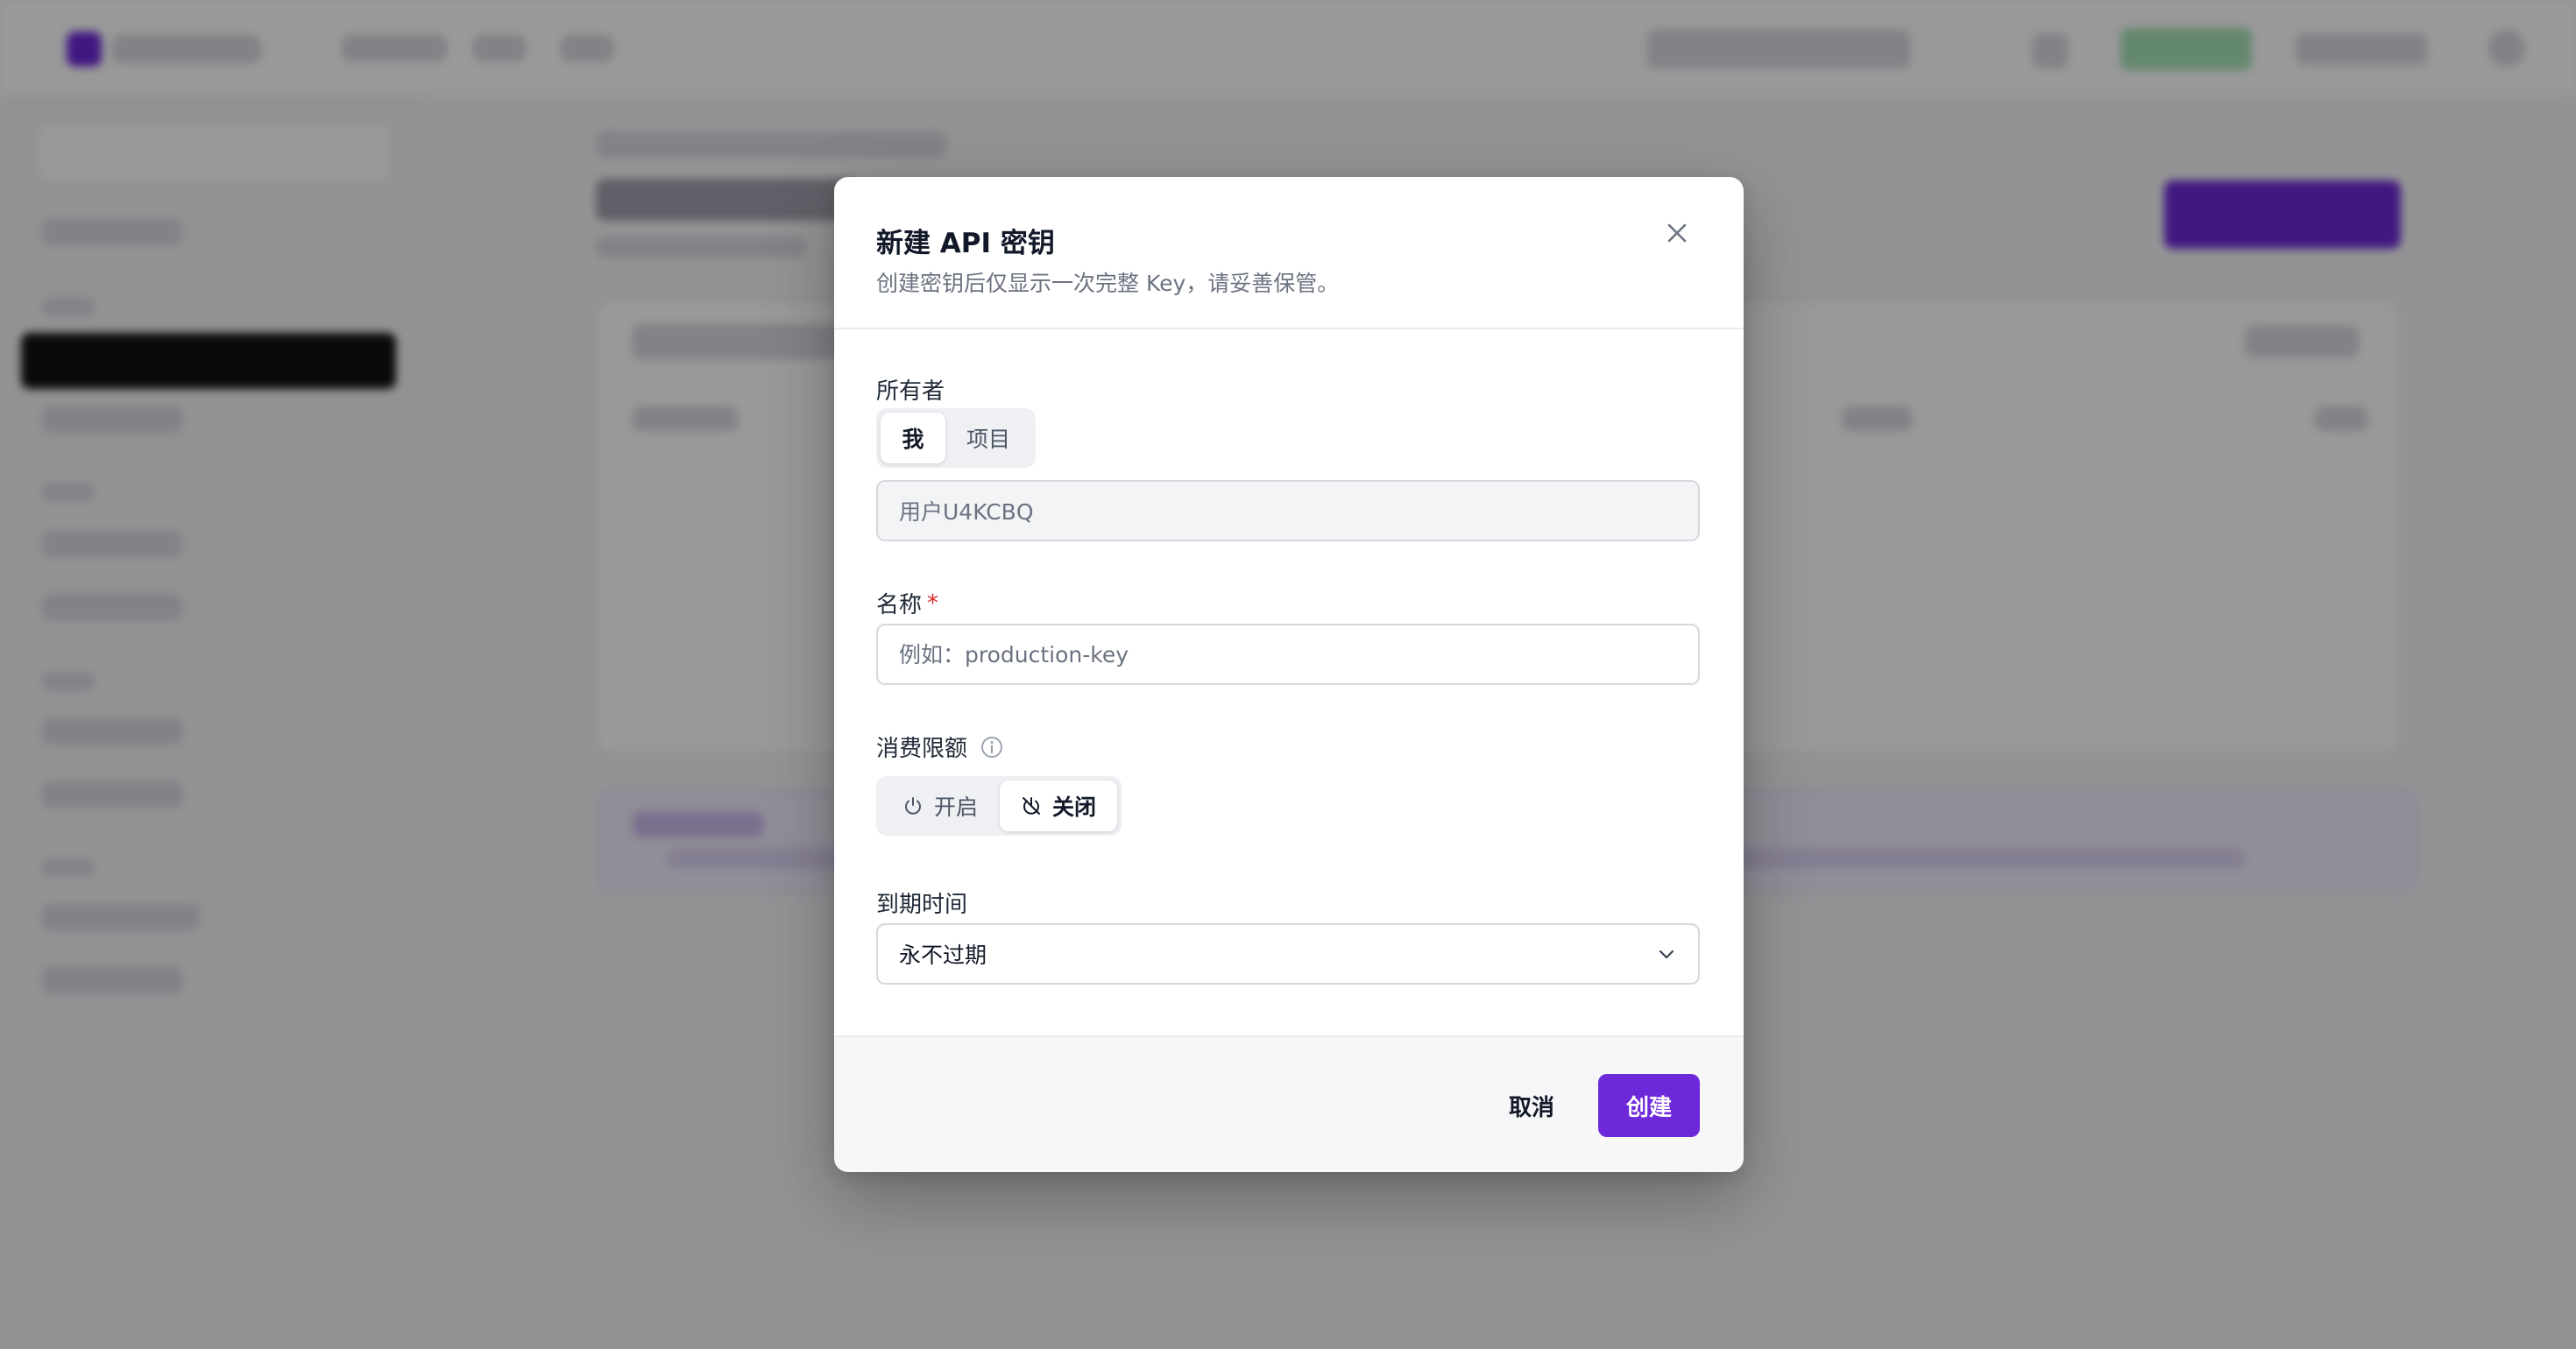 This screenshot has width=2576, height=1349. Describe the element at coordinates (922, 905) in the screenshot. I see `expiry-label-text: 到期时间` at that location.